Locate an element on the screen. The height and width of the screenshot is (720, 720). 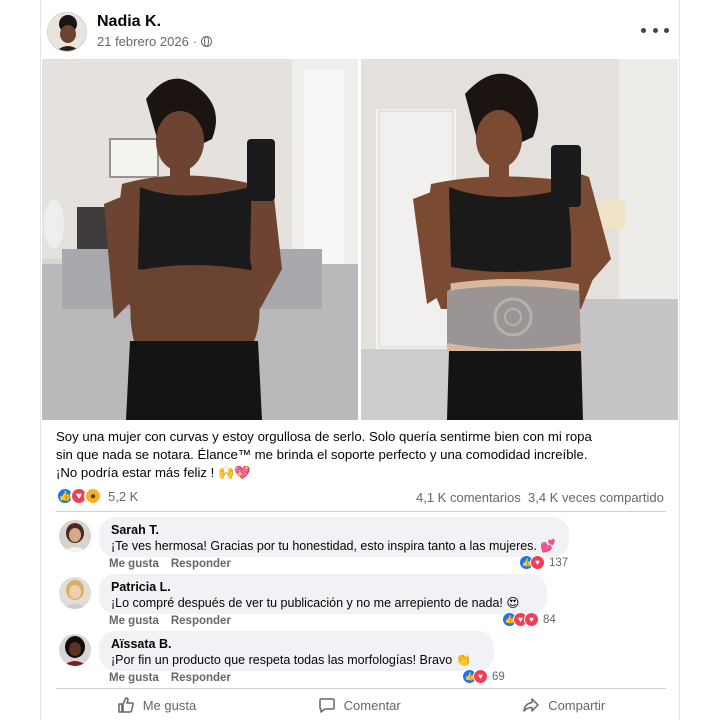
comment-reaction-count: 84 is located at coordinates (549, 619).